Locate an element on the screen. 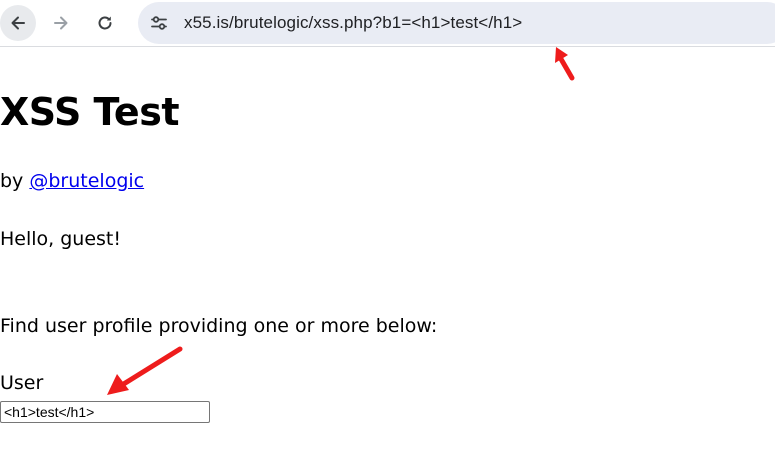  tune-icon is located at coordinates (159, 23).